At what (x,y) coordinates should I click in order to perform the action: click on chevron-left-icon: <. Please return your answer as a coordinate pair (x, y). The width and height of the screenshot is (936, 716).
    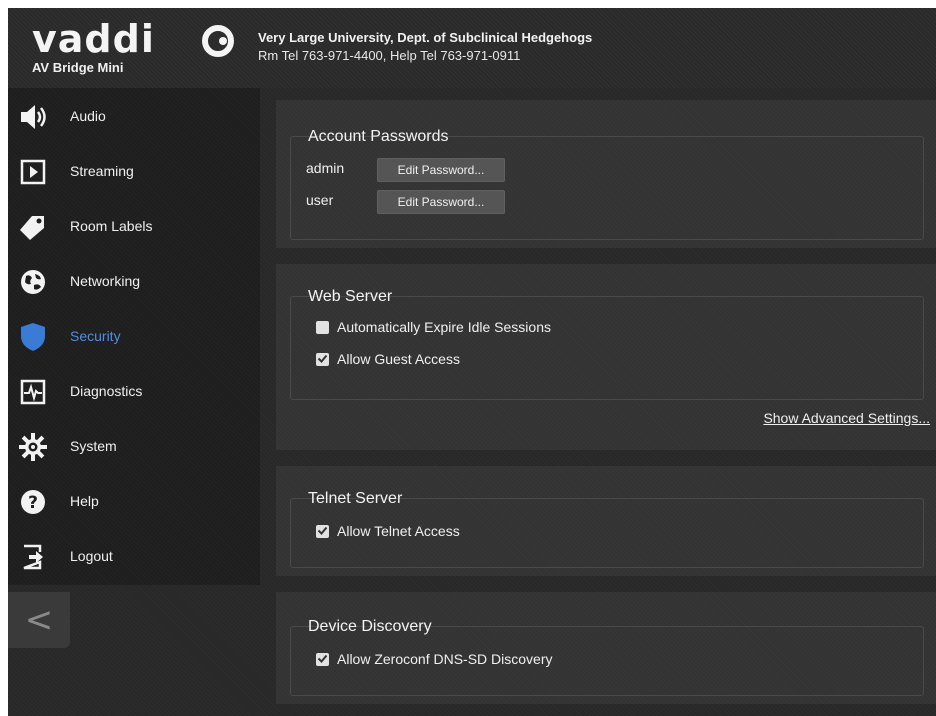
    Looking at the image, I should click on (39, 620).